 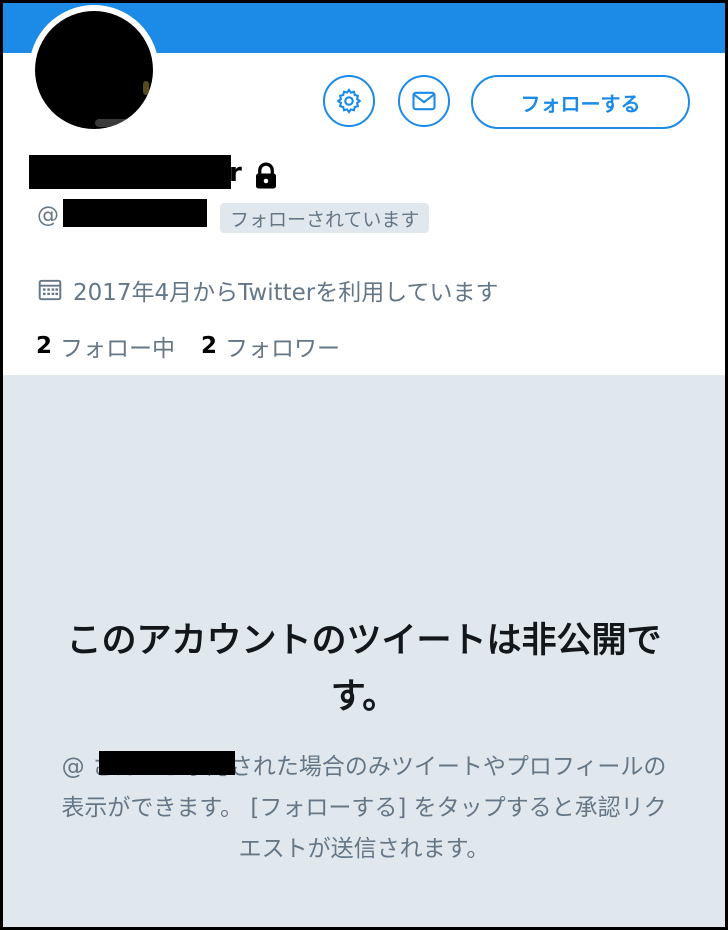 I want to click on display-name-redacted, so click(x=130, y=172).